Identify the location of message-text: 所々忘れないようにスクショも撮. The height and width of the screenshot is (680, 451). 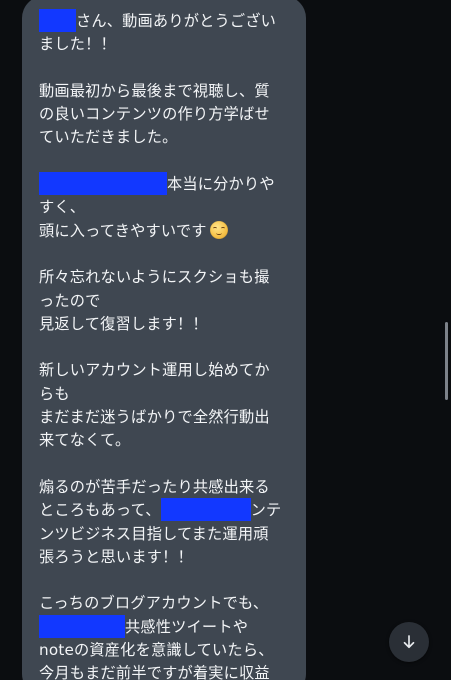
(154, 277).